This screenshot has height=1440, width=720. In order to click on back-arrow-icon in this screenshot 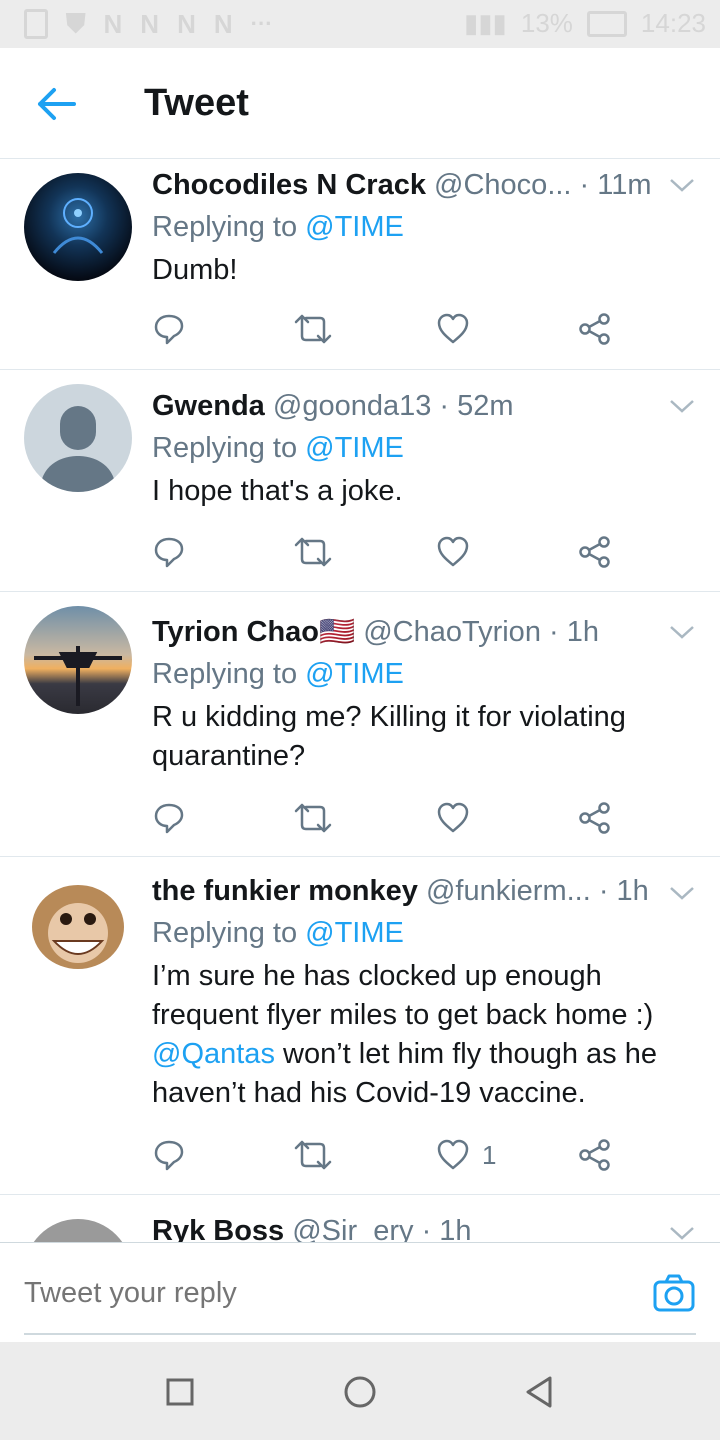, I will do `click(56, 104)`.